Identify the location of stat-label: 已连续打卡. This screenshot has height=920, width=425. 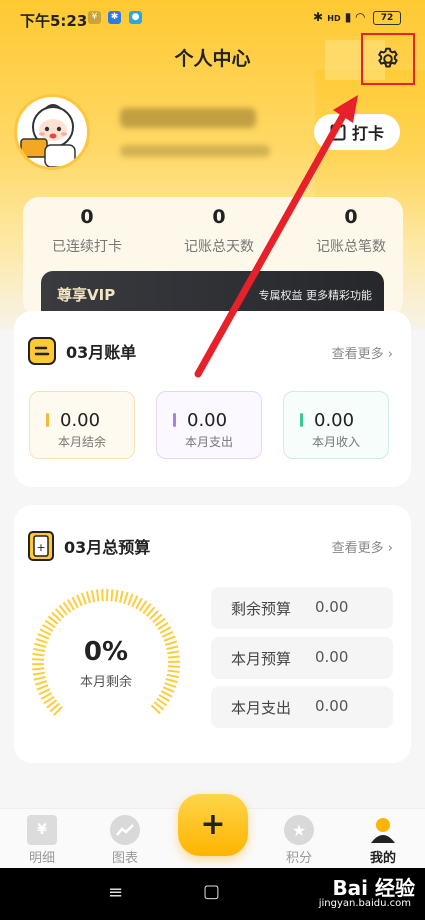
(87, 247).